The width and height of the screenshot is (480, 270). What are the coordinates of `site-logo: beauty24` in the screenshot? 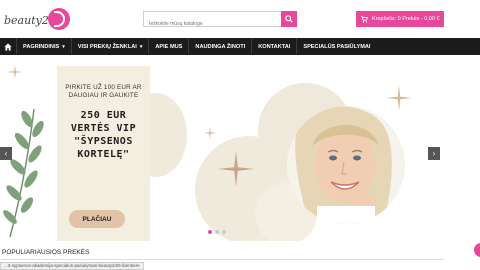 It's located at (37, 21).